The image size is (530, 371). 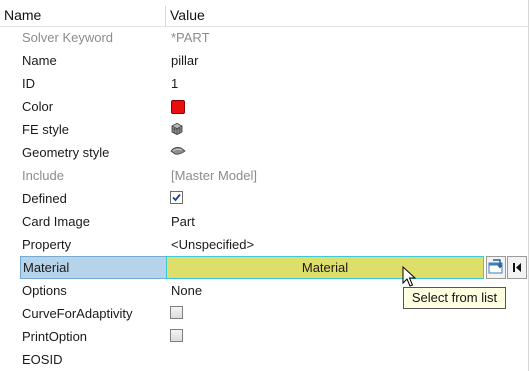 I want to click on row-label: Card Image, so click(x=56, y=221).